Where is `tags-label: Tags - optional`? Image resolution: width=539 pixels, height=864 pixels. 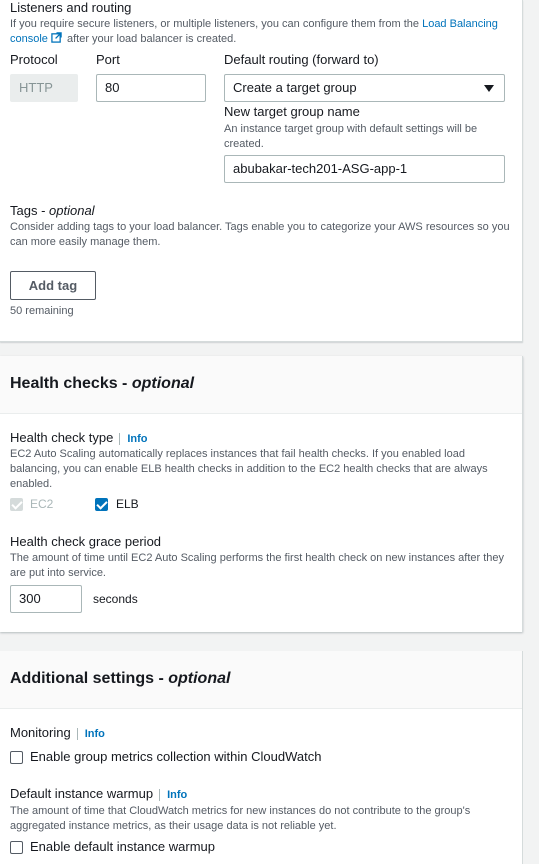 tags-label: Tags - optional is located at coordinates (52, 210).